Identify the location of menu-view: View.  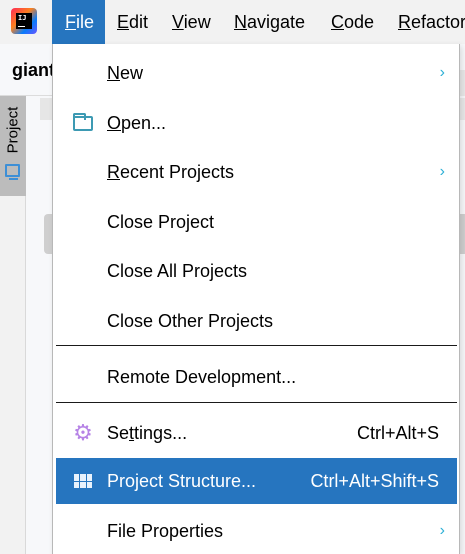
(191, 22).